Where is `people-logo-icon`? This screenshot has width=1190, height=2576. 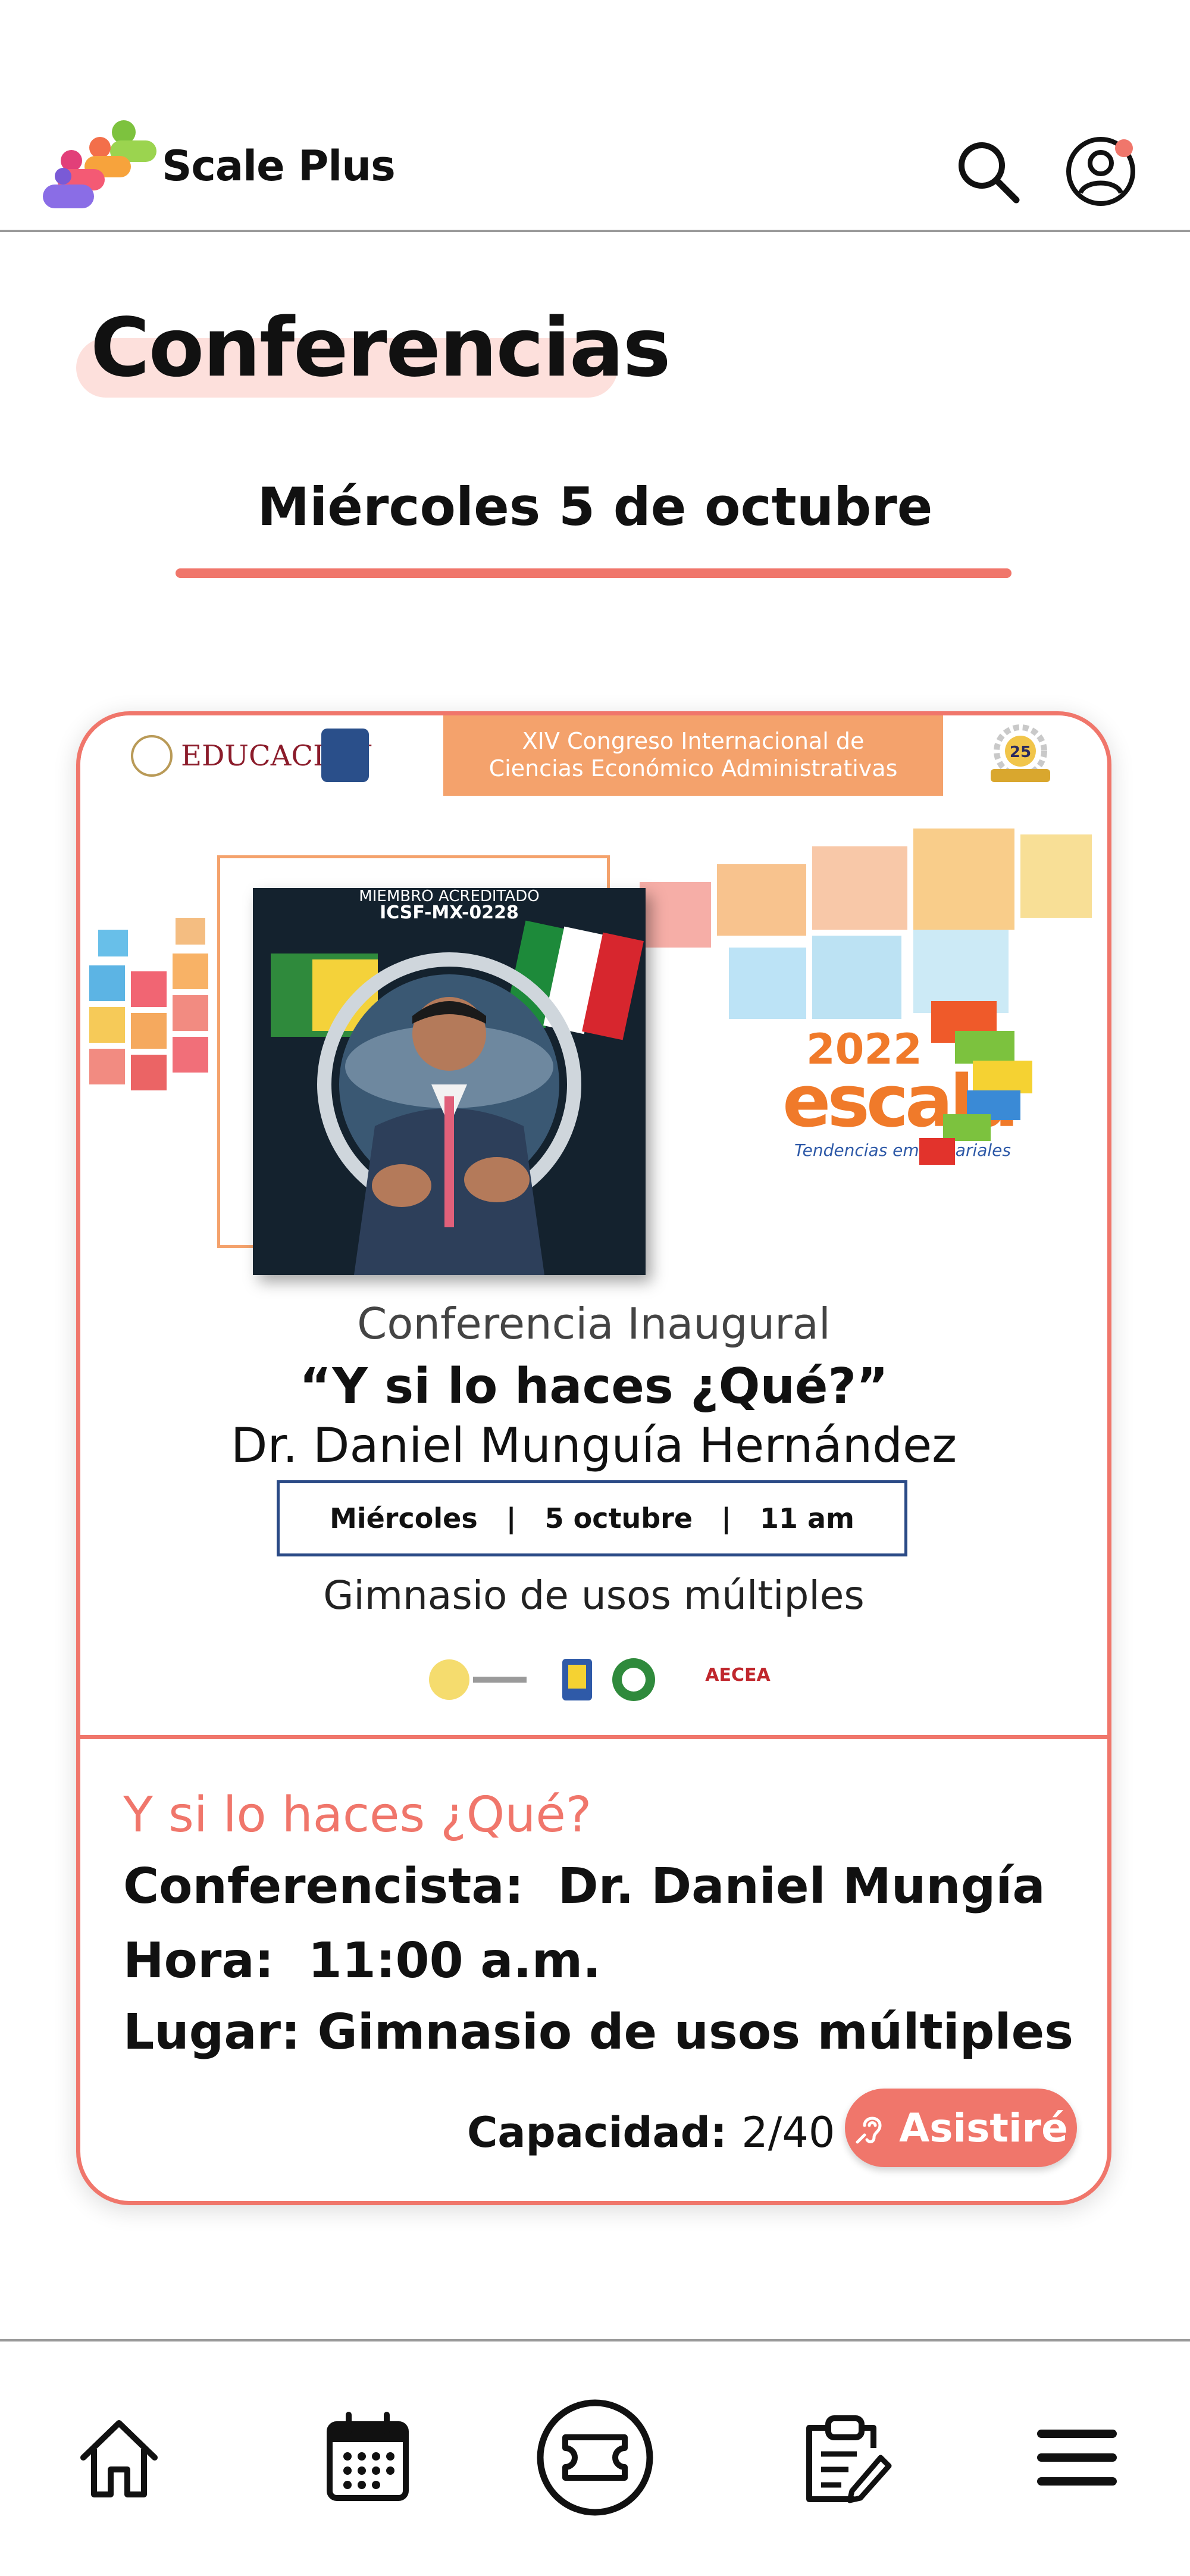
people-logo-icon is located at coordinates (101, 165).